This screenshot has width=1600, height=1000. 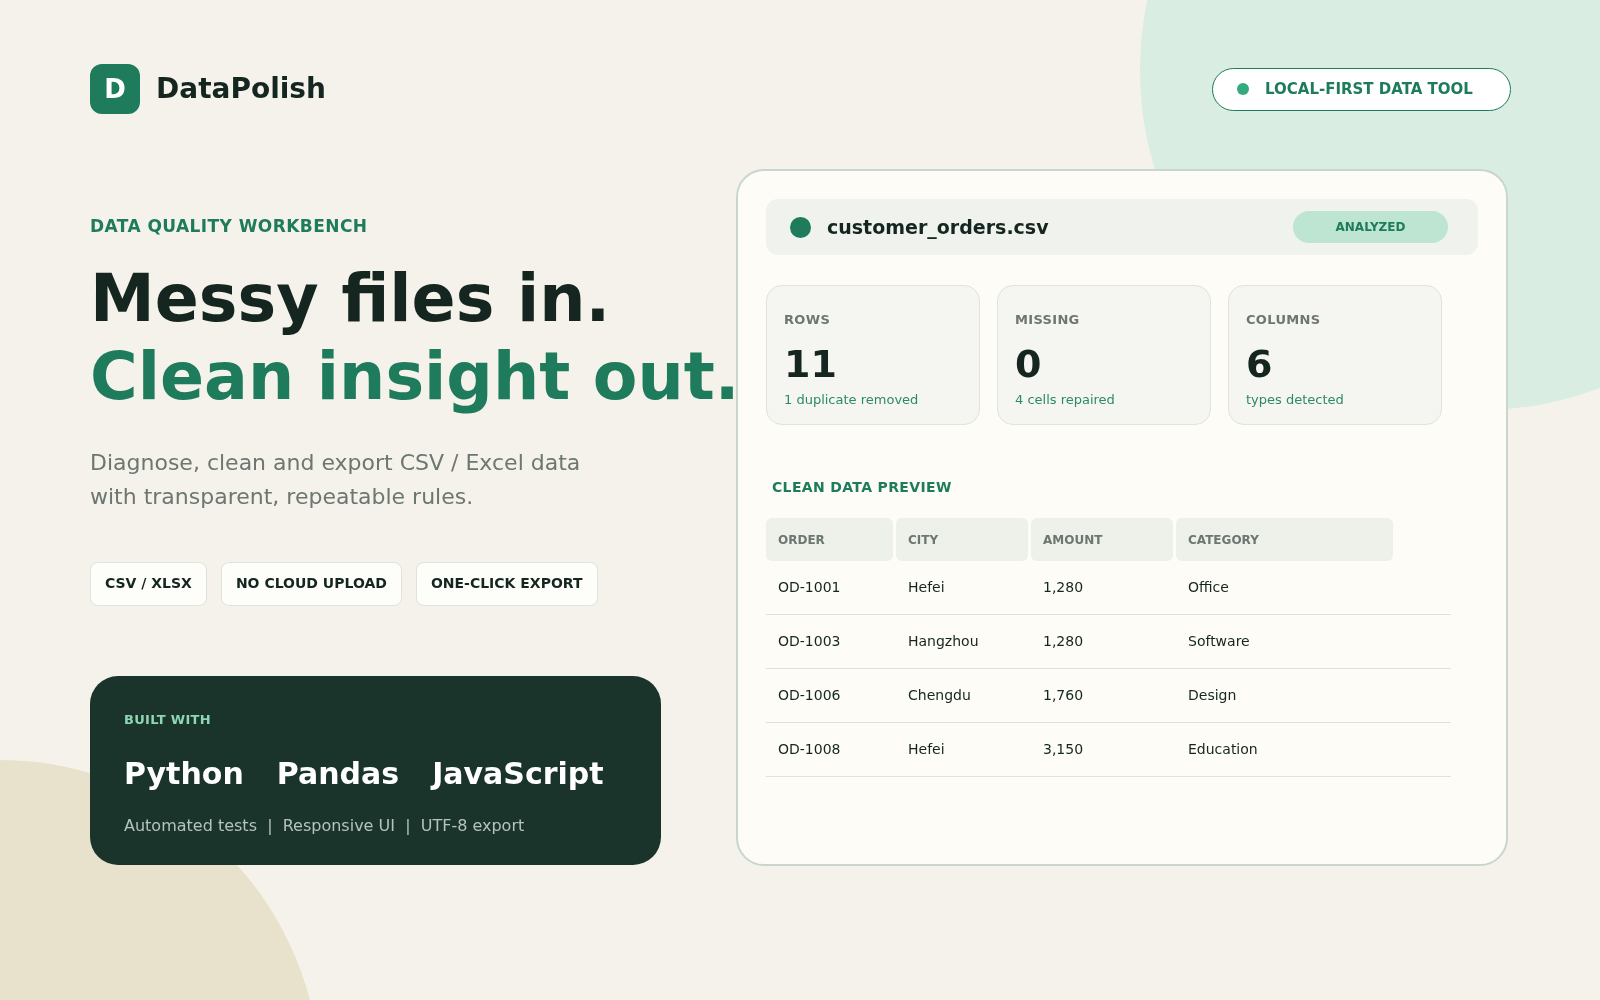 What do you see at coordinates (241, 89) in the screenshot?
I see `brand-name: DataPolish` at bounding box center [241, 89].